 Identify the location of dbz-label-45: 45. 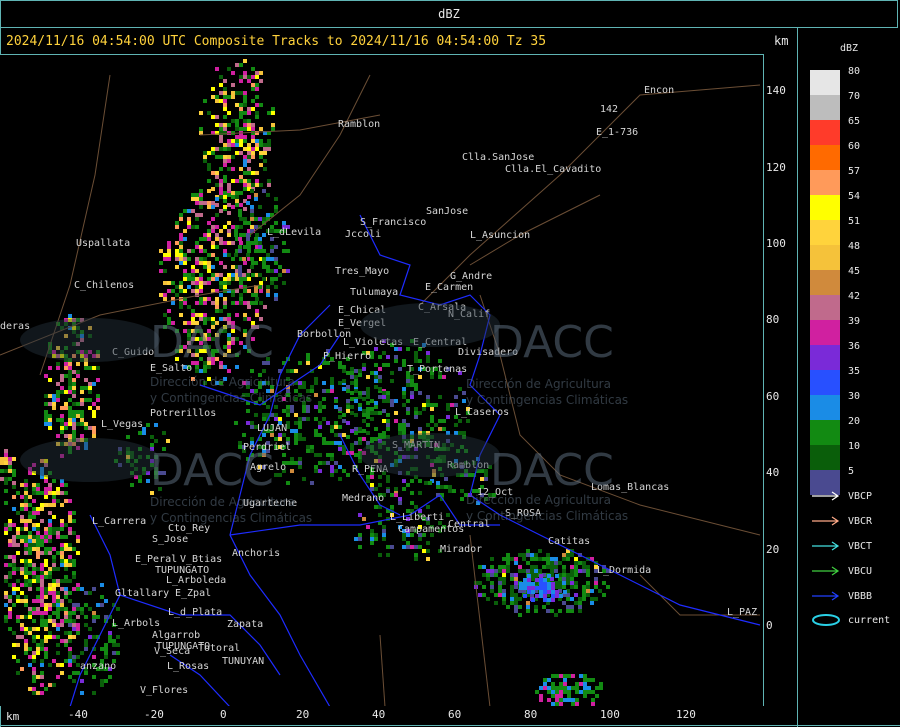
(854, 271).